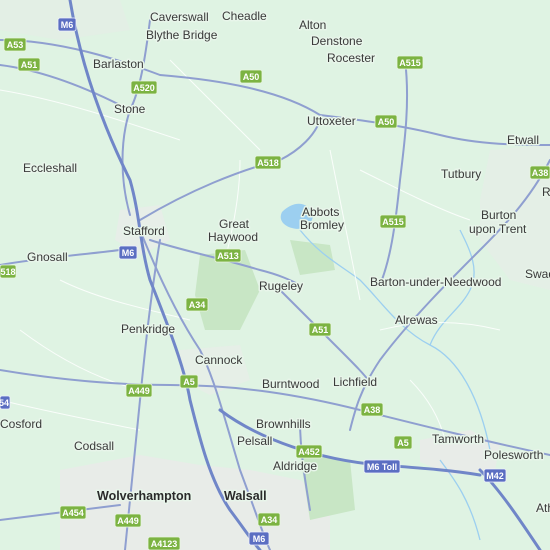 Image resolution: width=550 pixels, height=550 pixels. I want to click on svg-text: M6 Toll, so click(382, 467).